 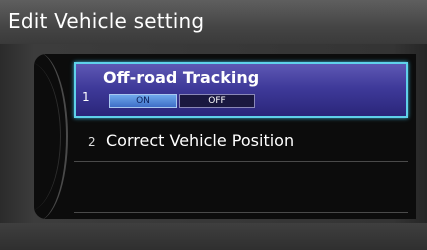 What do you see at coordinates (92, 142) in the screenshot?
I see `menu-item-number: 2` at bounding box center [92, 142].